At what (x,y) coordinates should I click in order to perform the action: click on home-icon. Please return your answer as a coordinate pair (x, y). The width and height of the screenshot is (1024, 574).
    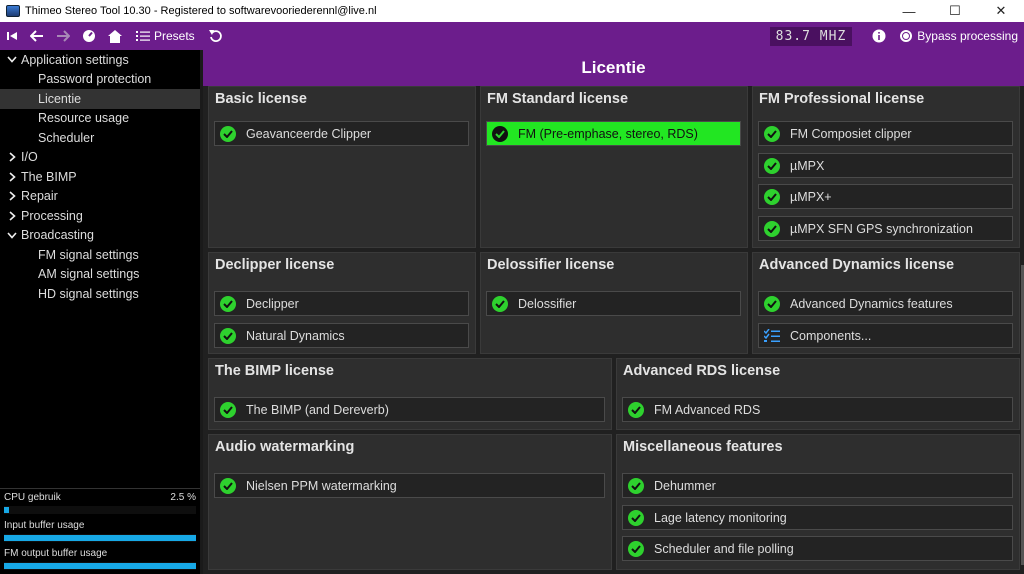
    Looking at the image, I should click on (115, 36).